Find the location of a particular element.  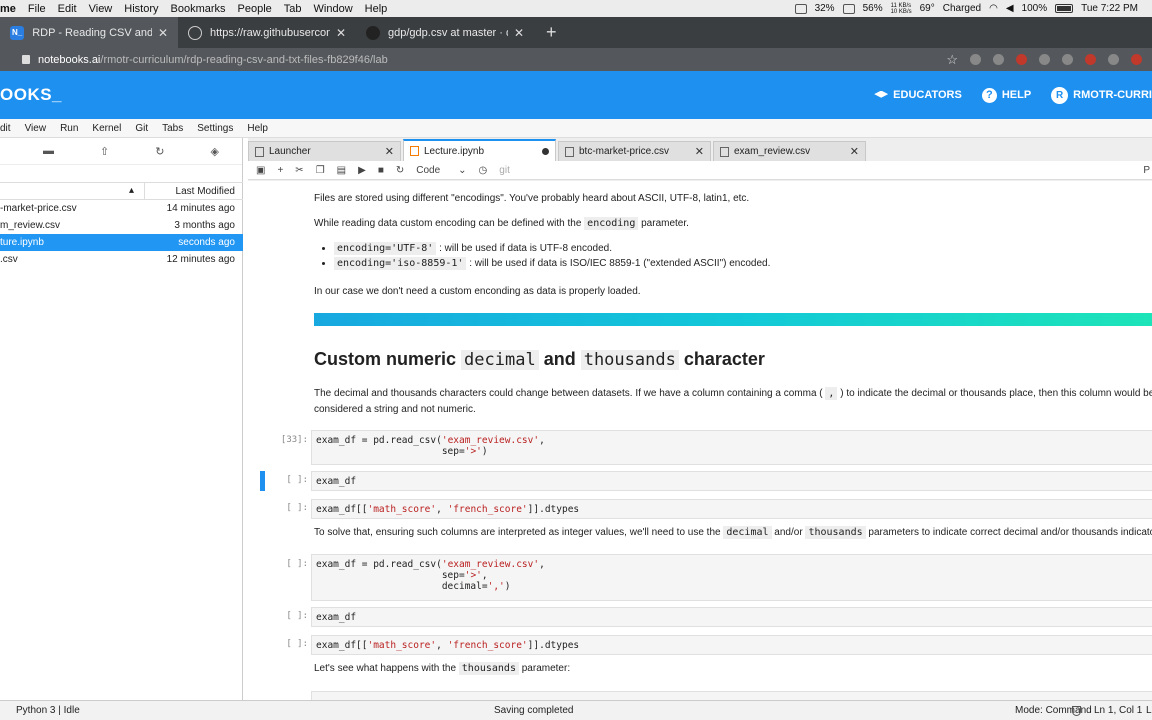

volume-icon: ◀ is located at coordinates (1010, 8).